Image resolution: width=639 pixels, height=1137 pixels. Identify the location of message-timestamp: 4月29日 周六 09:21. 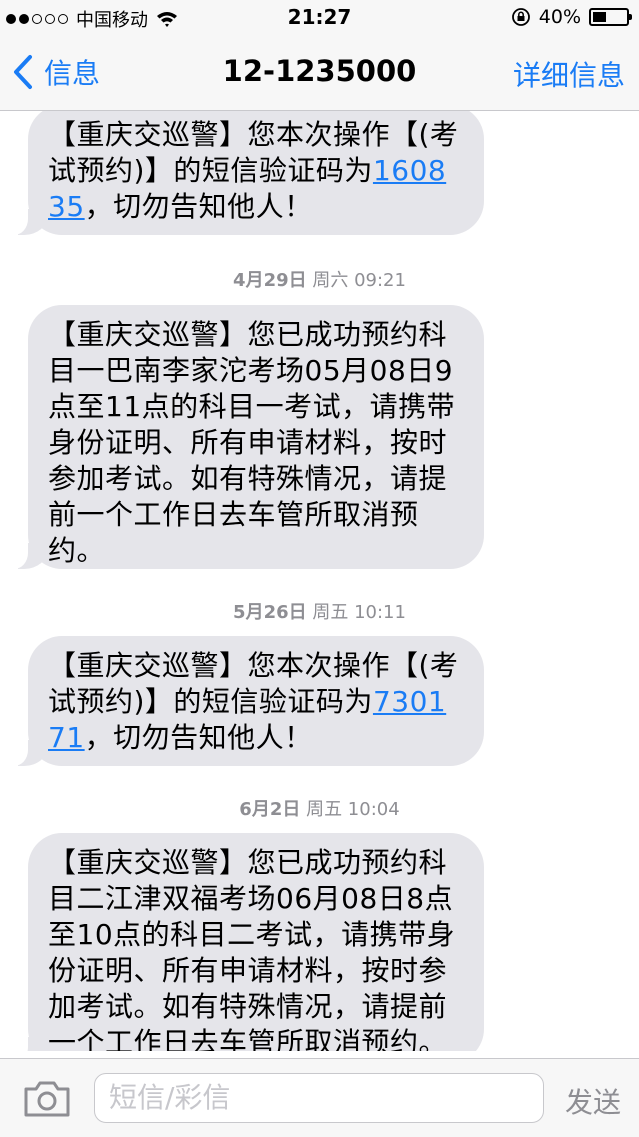
(319, 279).